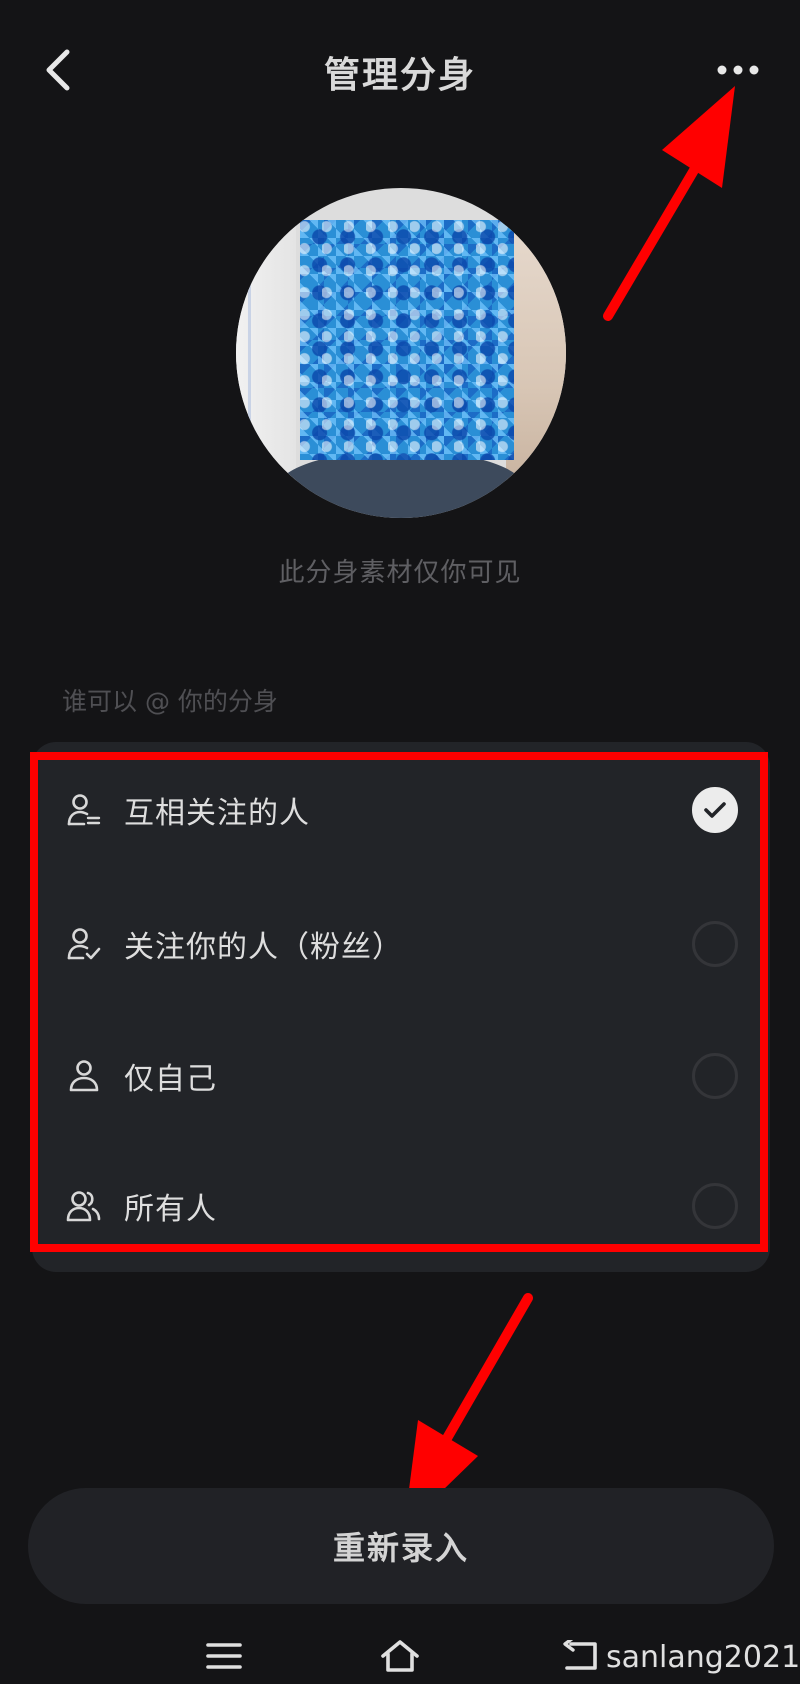 The width and height of the screenshot is (800, 1684). Describe the element at coordinates (170, 1209) in the screenshot. I see `option-label: 所有人` at that location.